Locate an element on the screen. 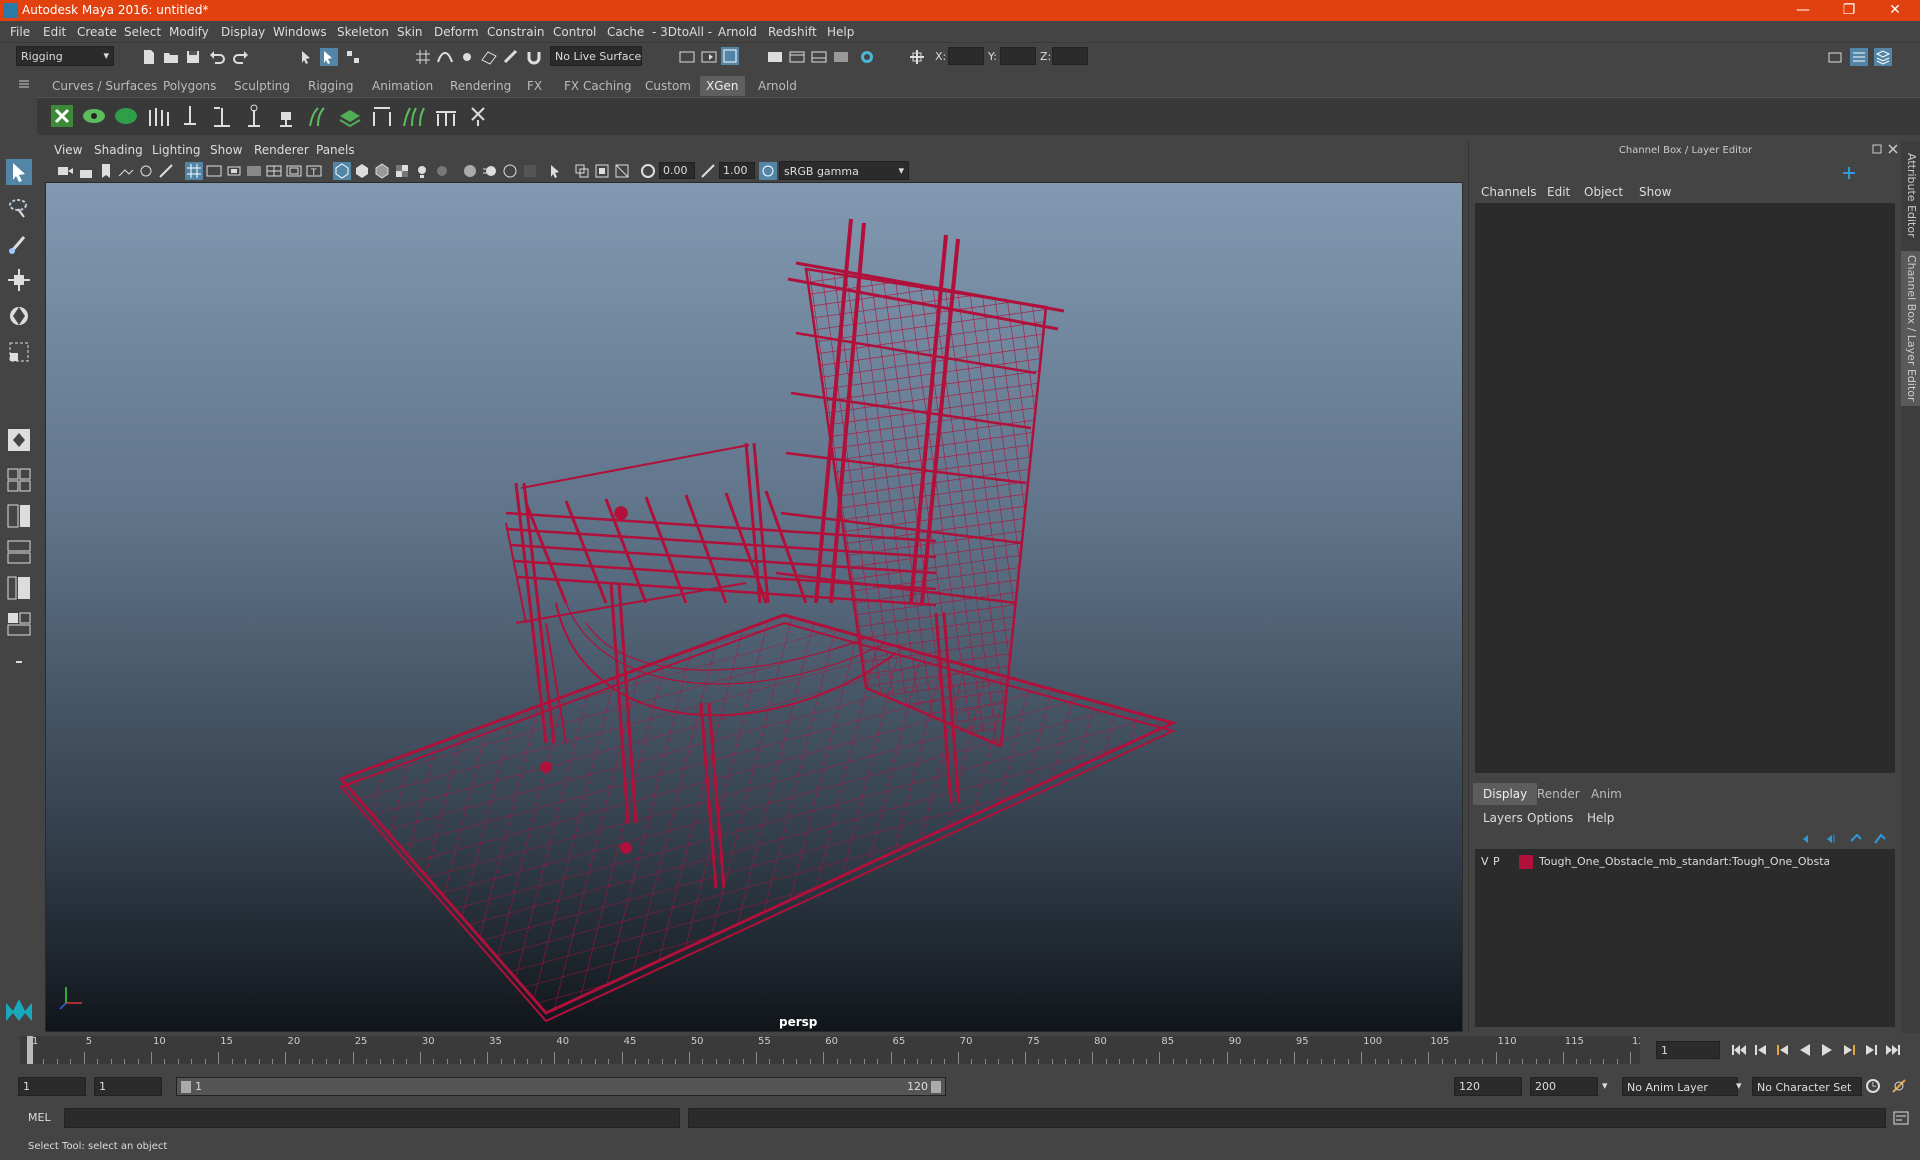 This screenshot has height=1160, width=1920. playback-end-field: 120 is located at coordinates (1488, 1086).